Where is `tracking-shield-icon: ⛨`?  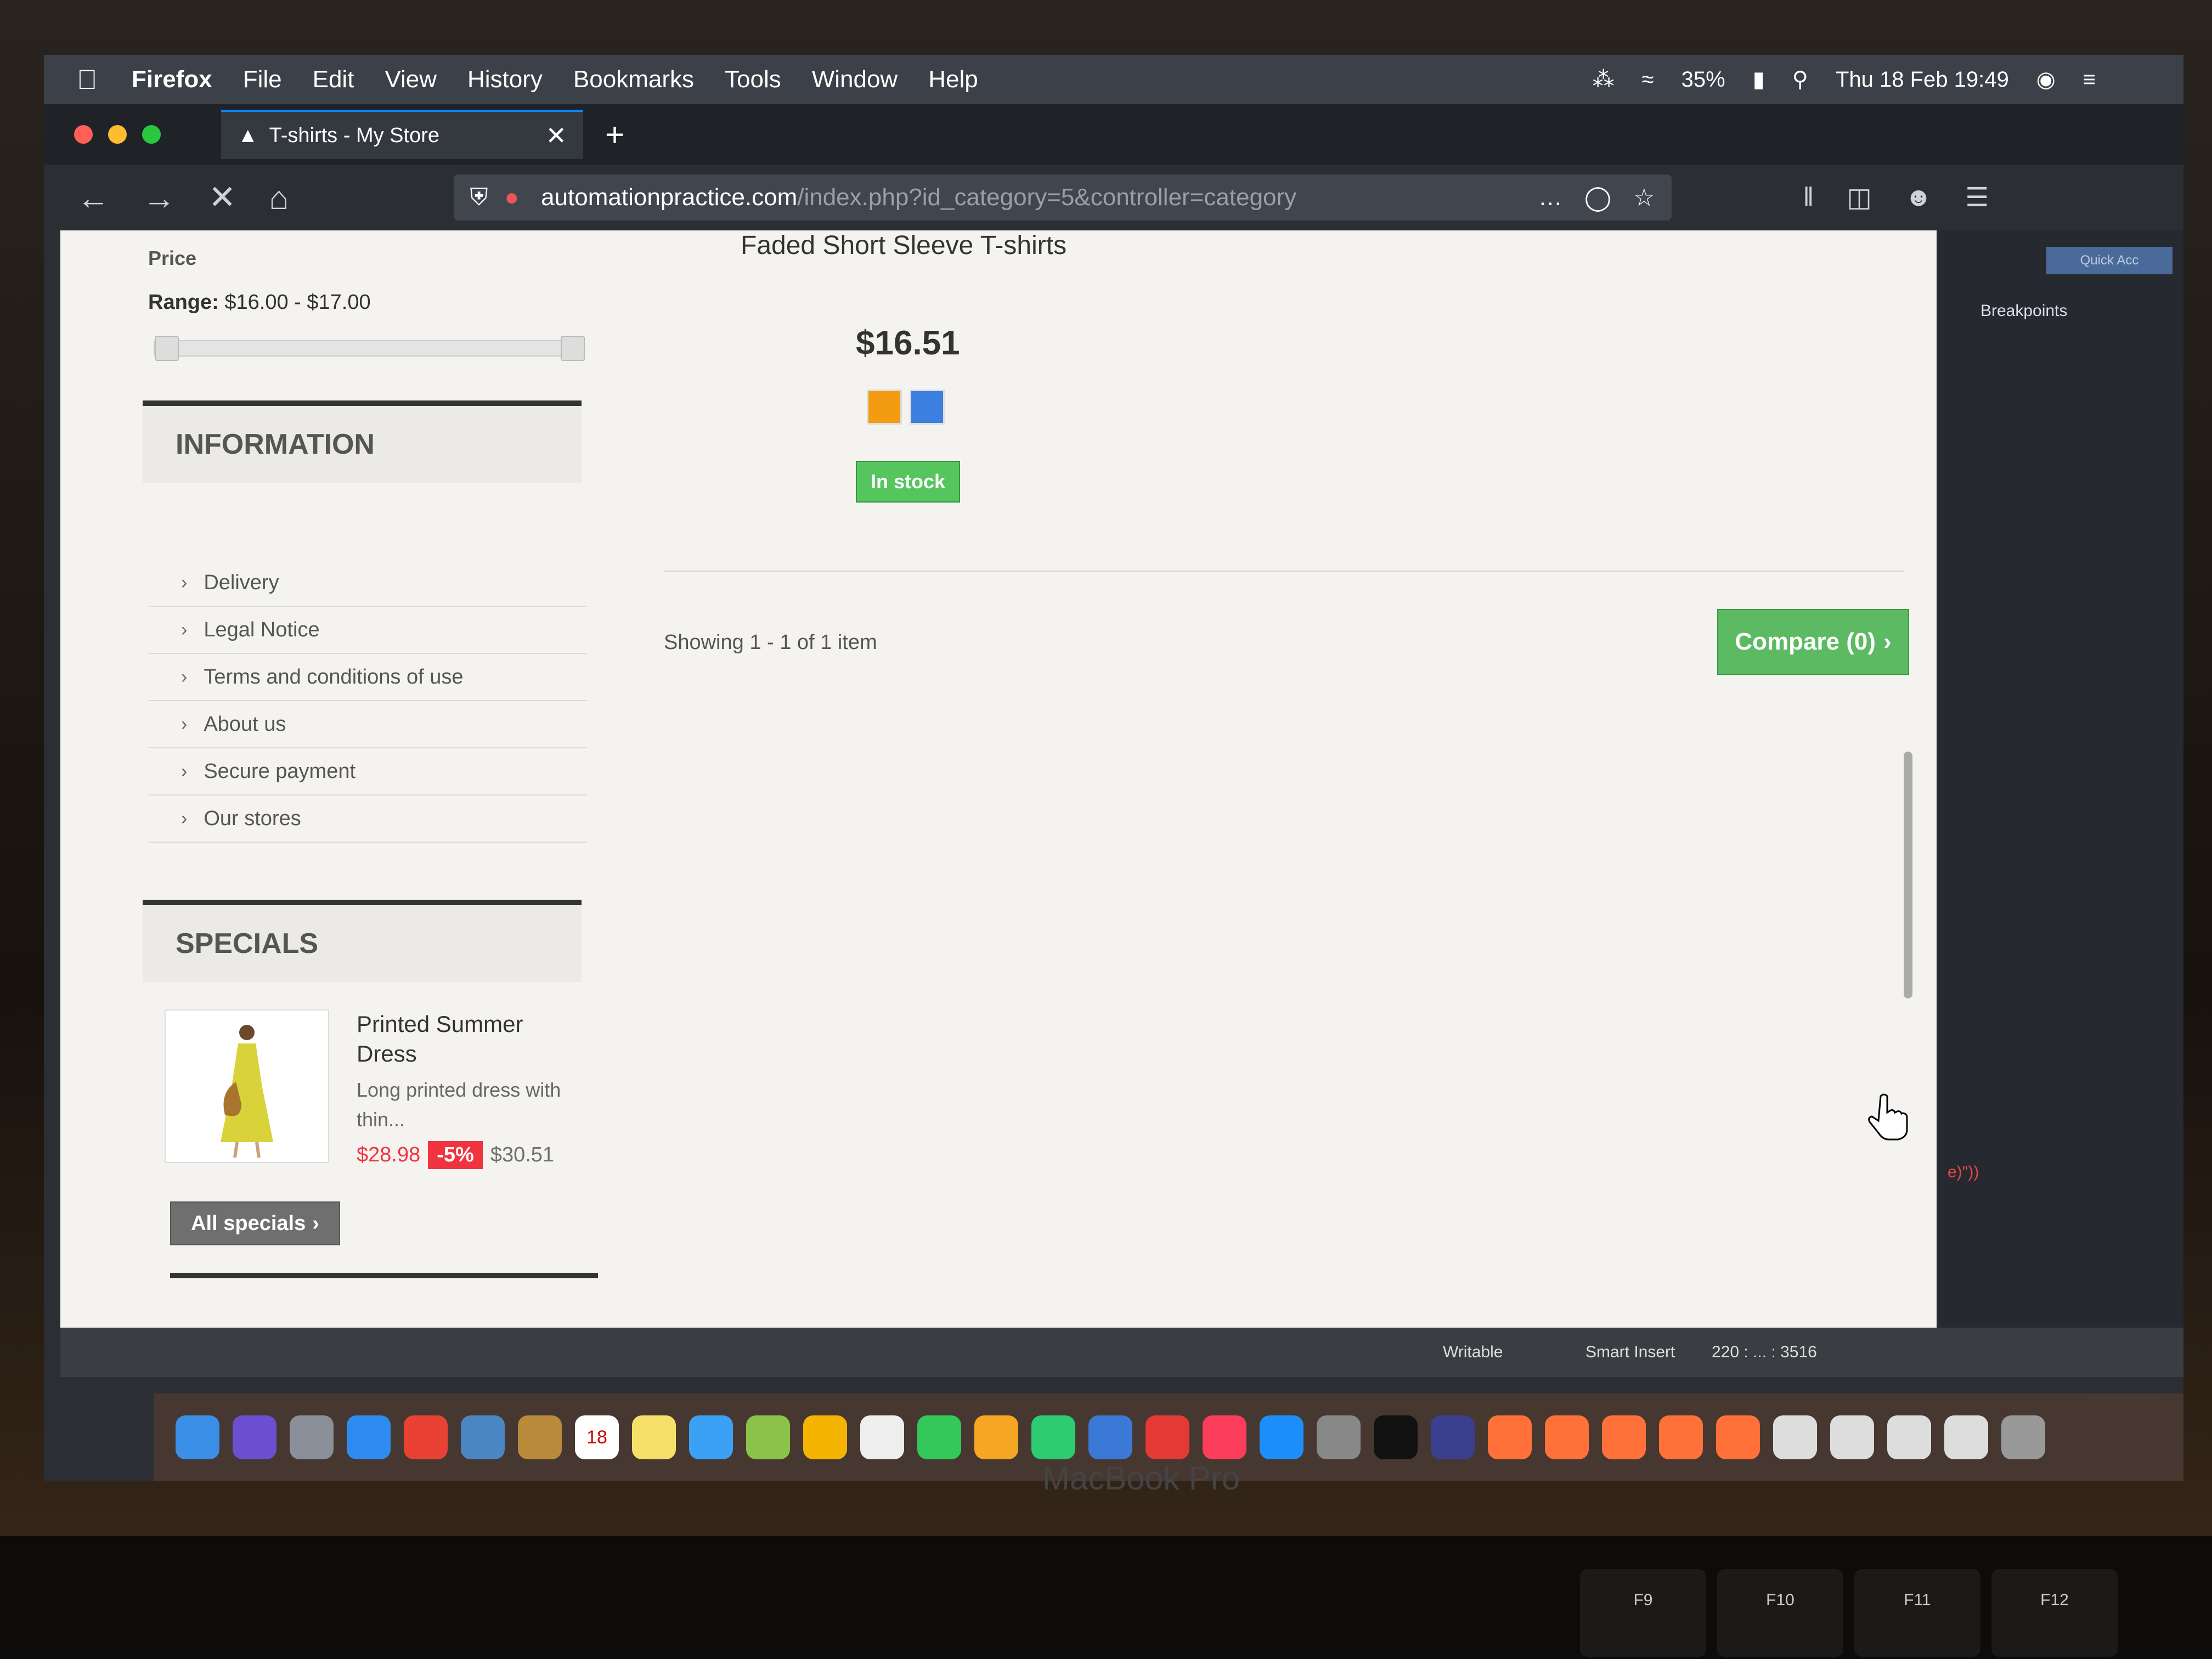
tracking-shield-icon: ⛨ is located at coordinates (479, 198).